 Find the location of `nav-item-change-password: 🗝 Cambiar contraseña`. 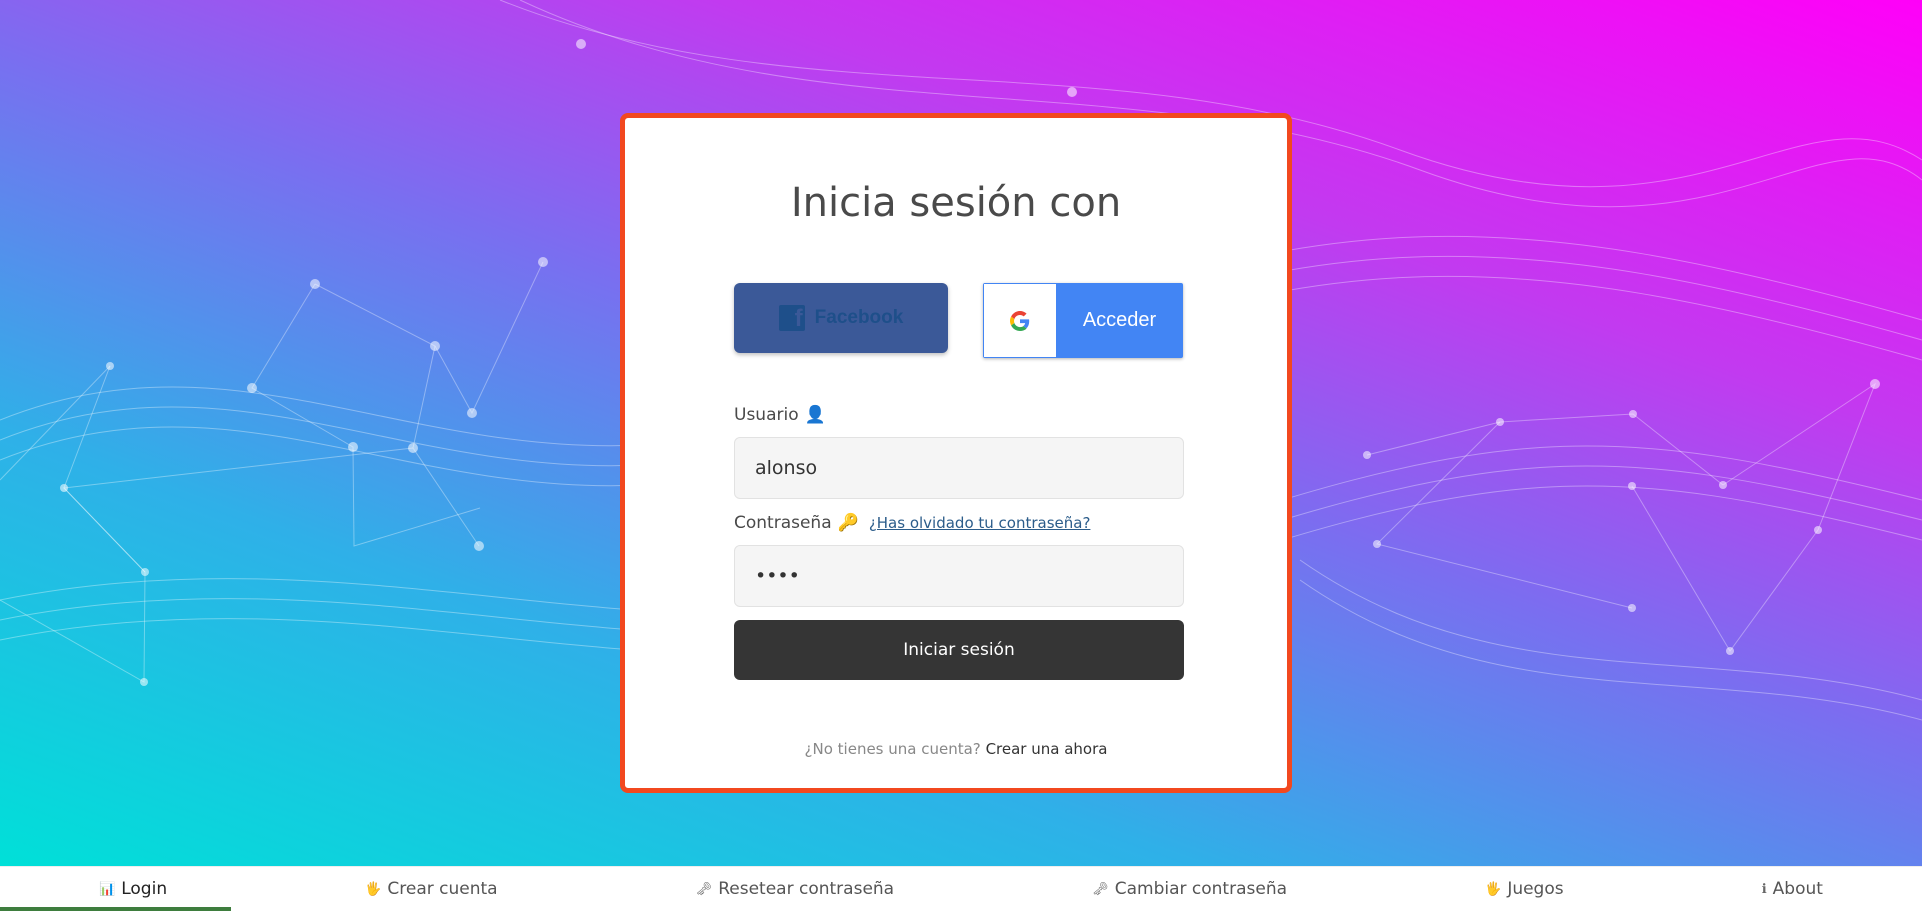

nav-item-change-password: 🗝 Cambiar contraseña is located at coordinates (1189, 889).